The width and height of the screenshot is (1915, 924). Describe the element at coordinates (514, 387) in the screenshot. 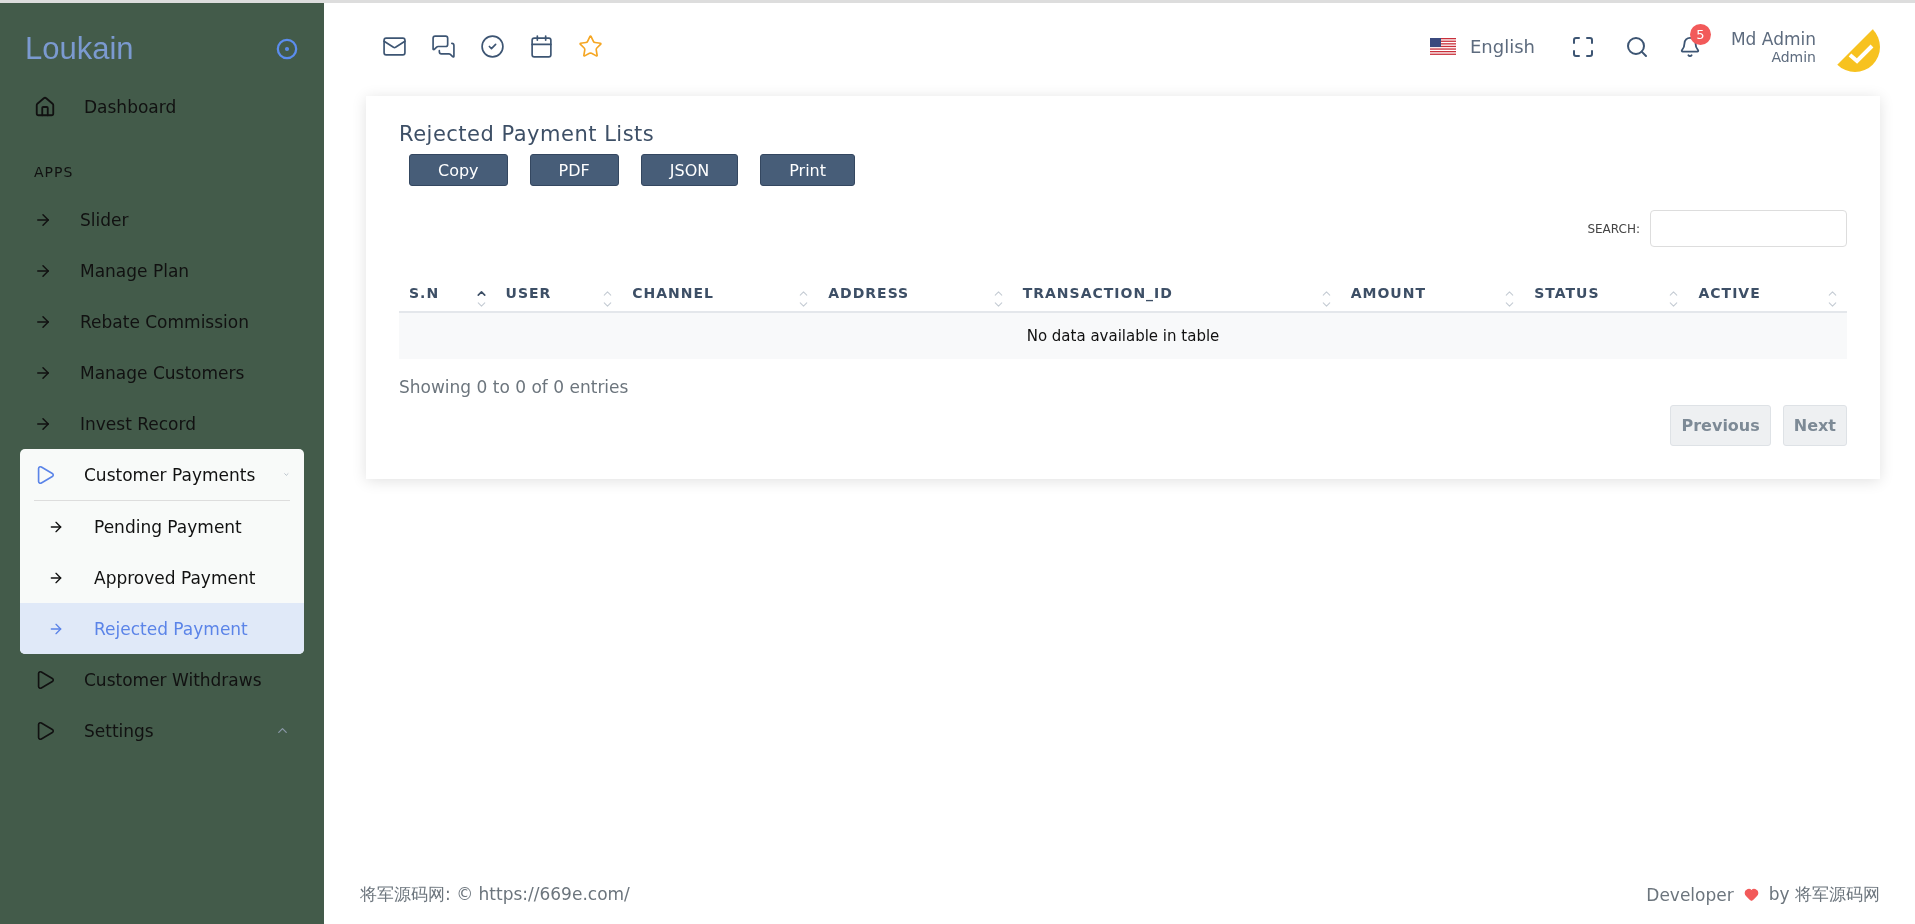

I see `entries-info: Showing 0 to 0 of 0 entries` at that location.